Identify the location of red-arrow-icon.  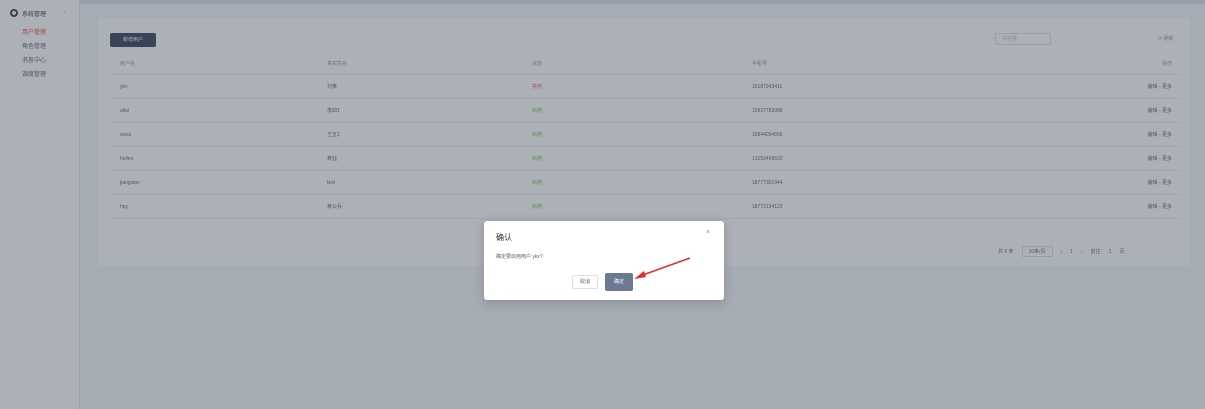
(662, 268).